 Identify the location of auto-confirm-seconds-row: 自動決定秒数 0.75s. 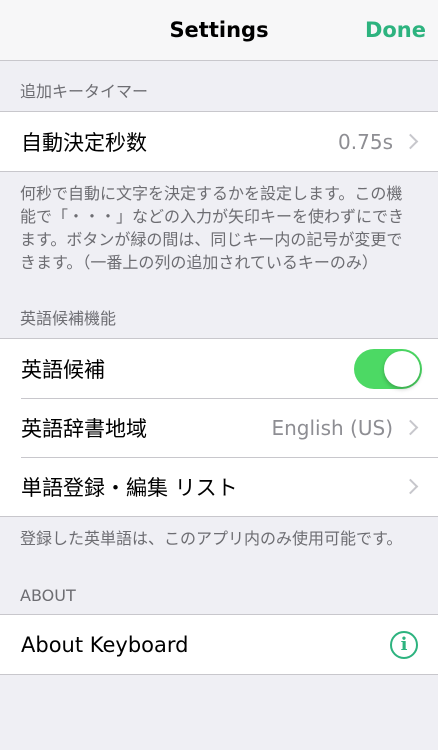
(219, 141).